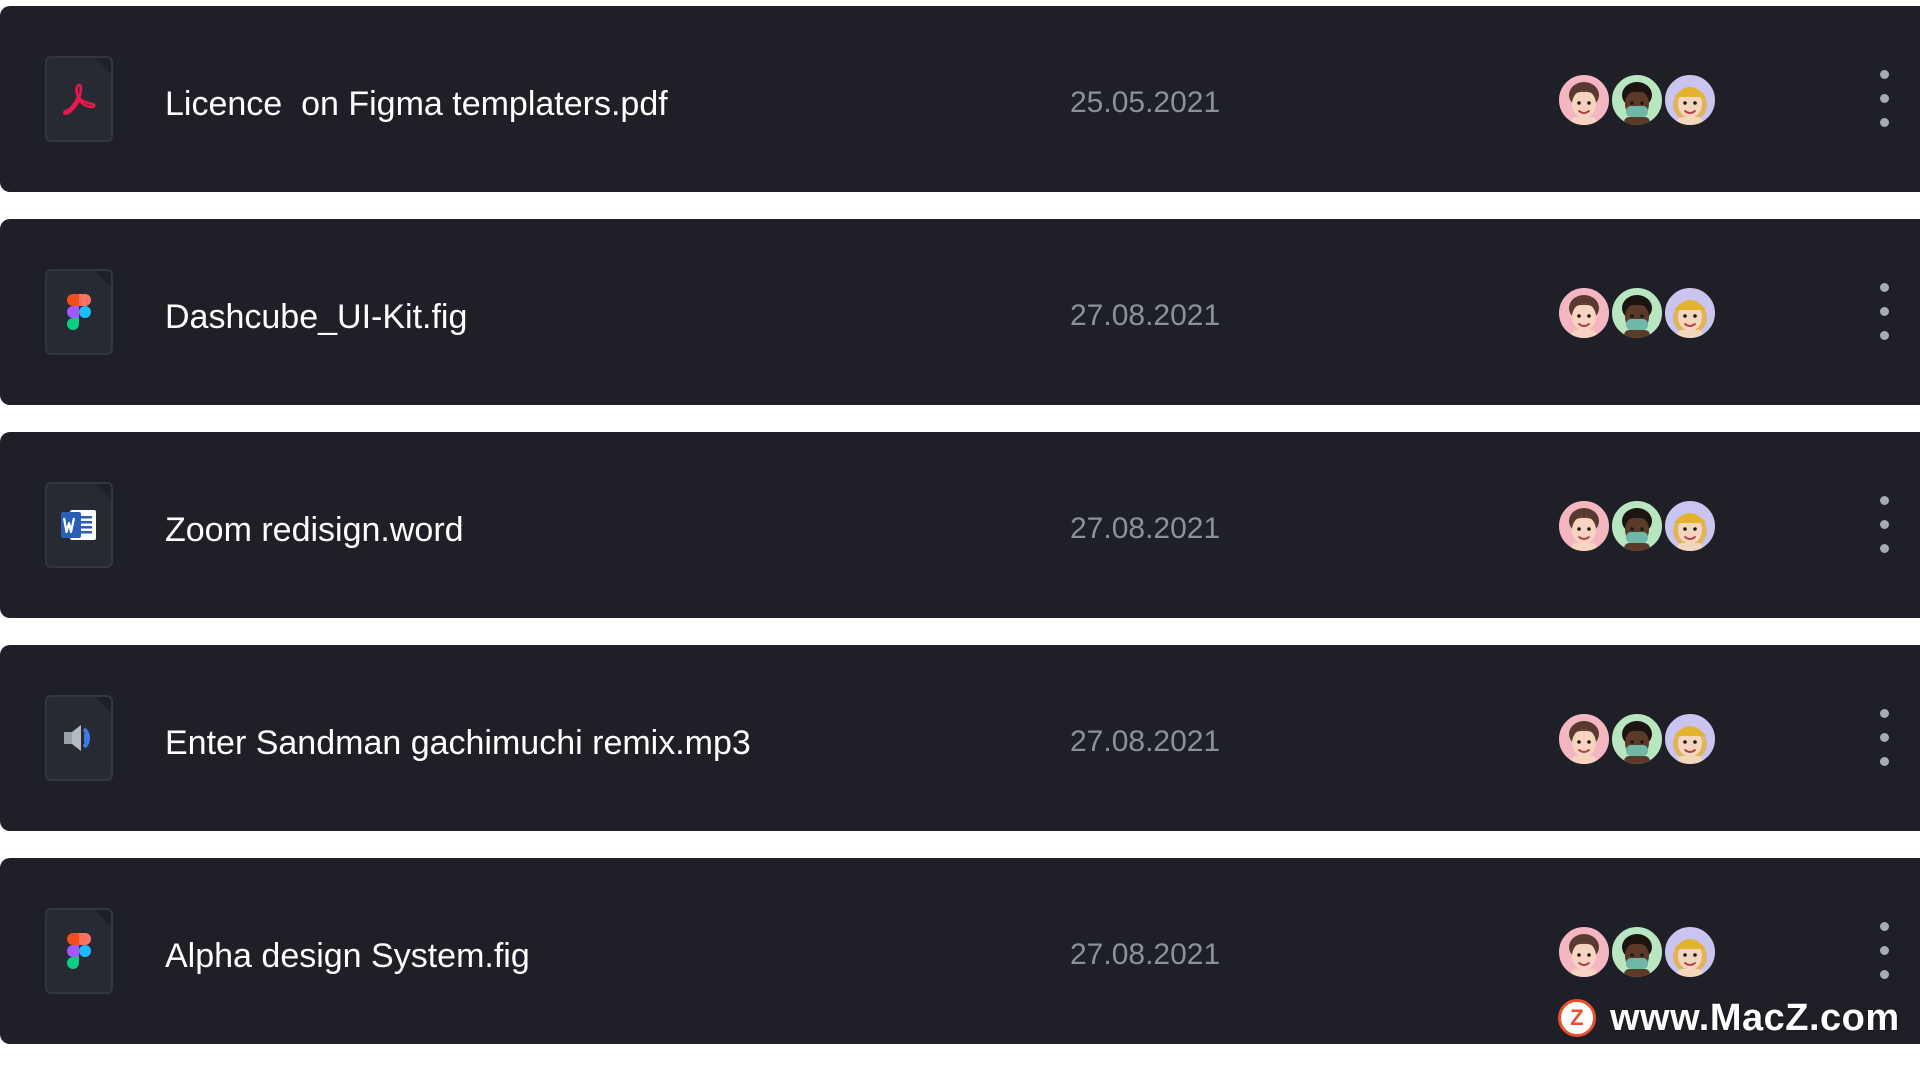 This screenshot has height=1071, width=1920. What do you see at coordinates (79, 99) in the screenshot?
I see `pdf-icon` at bounding box center [79, 99].